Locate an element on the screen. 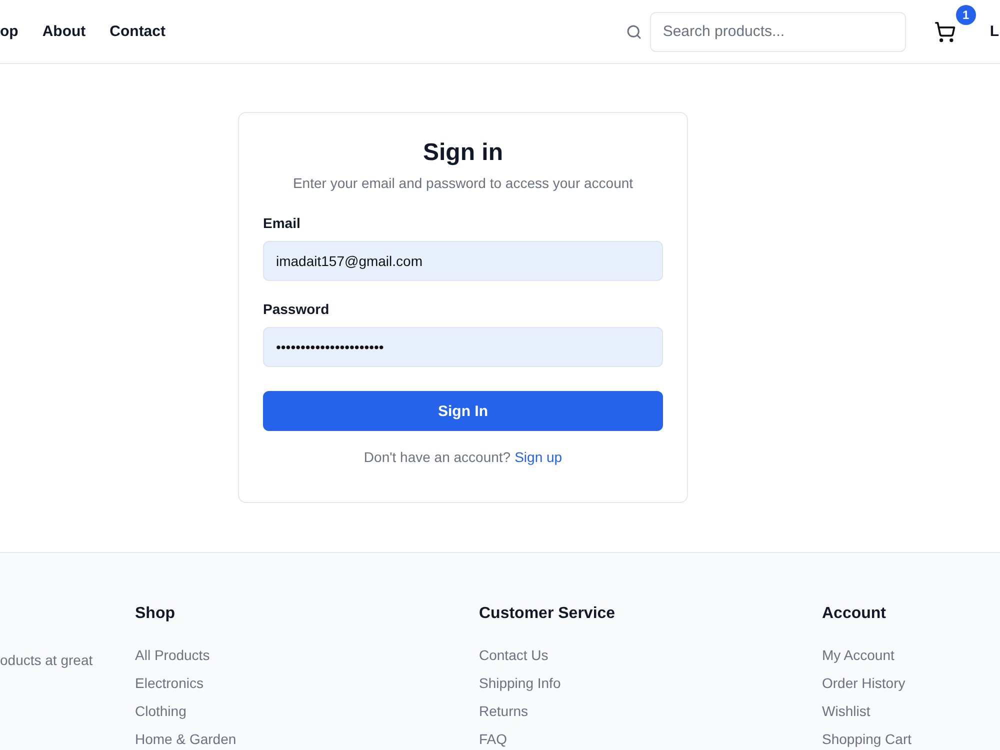  nav-link: Contact is located at coordinates (138, 31).